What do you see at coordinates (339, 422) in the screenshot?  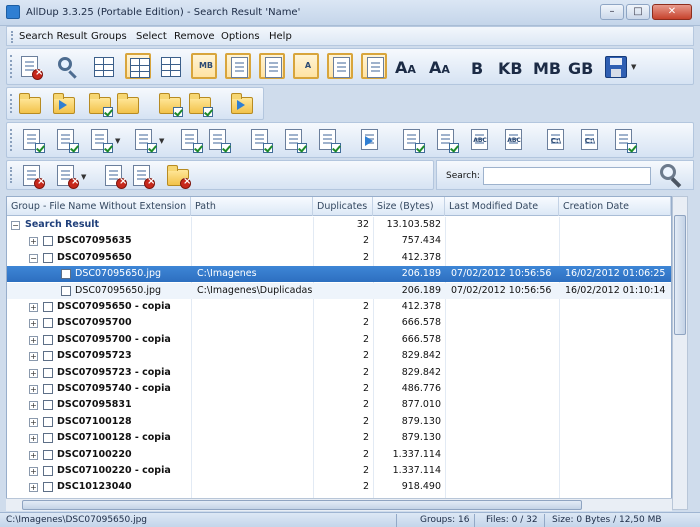 I see `group-row: + DSC07100128 2 879.130` at bounding box center [339, 422].